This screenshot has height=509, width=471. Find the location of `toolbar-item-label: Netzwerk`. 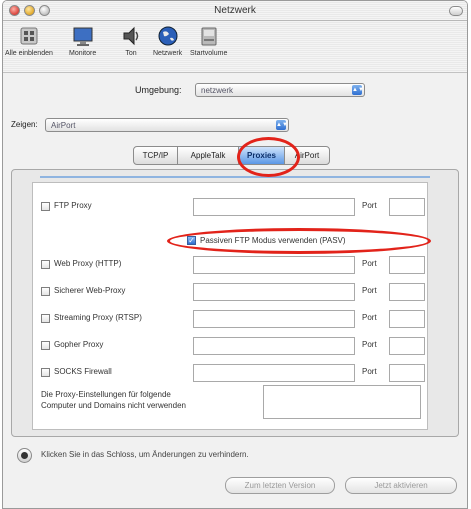

toolbar-item-label: Netzwerk is located at coordinates (168, 53).